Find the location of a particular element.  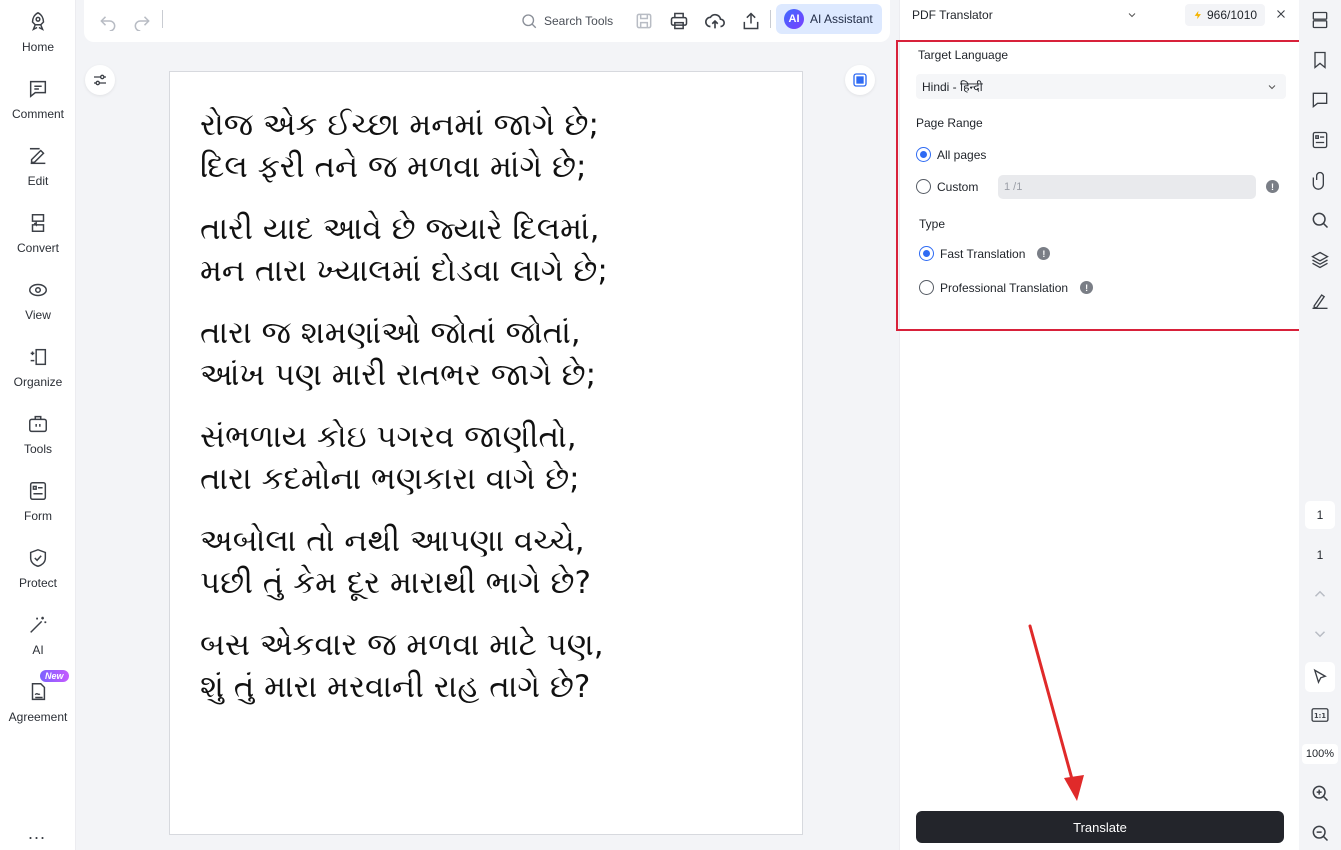

search-tools-label: Search Tools is located at coordinates (579, 21).